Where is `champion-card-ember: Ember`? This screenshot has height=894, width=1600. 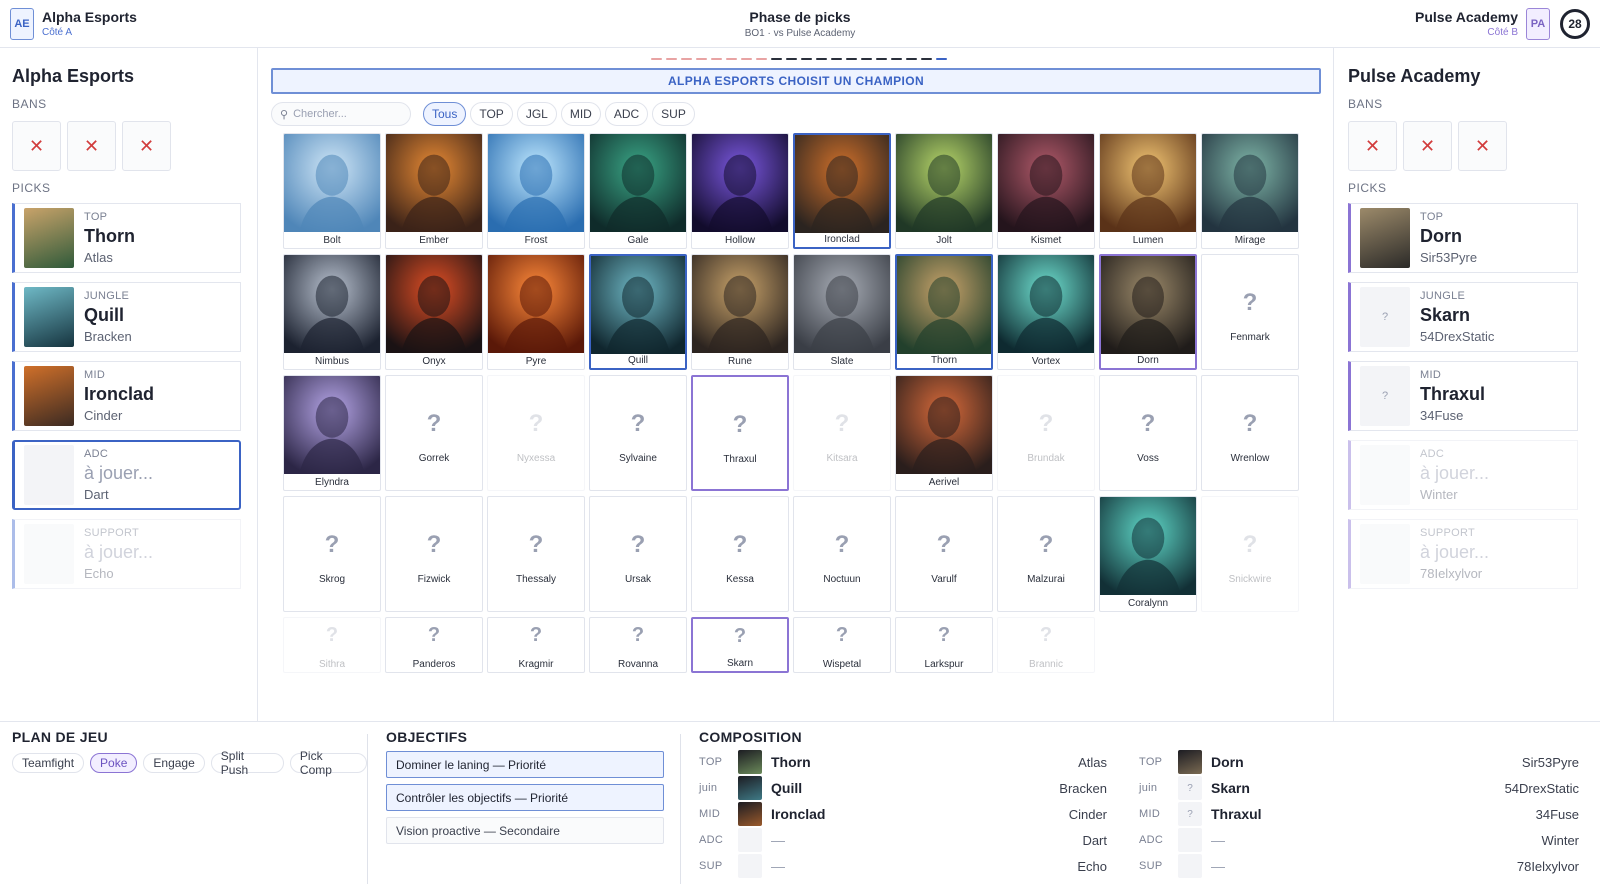 champion-card-ember: Ember is located at coordinates (434, 191).